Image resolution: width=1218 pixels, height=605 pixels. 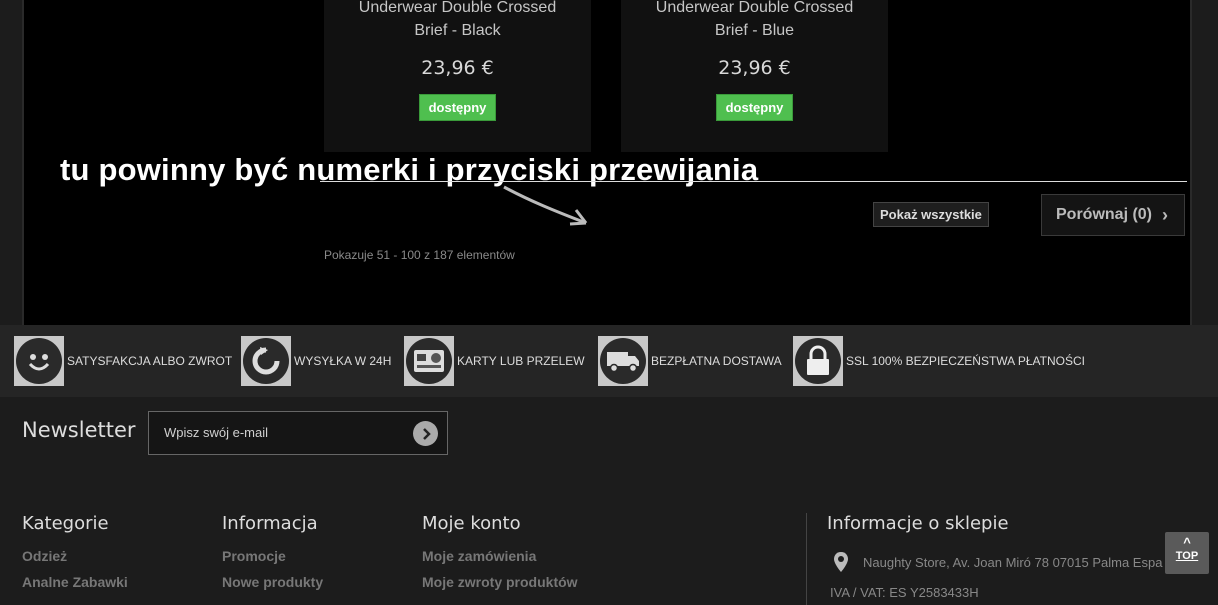 I want to click on footer-account-title: Moje konto, so click(x=471, y=523).